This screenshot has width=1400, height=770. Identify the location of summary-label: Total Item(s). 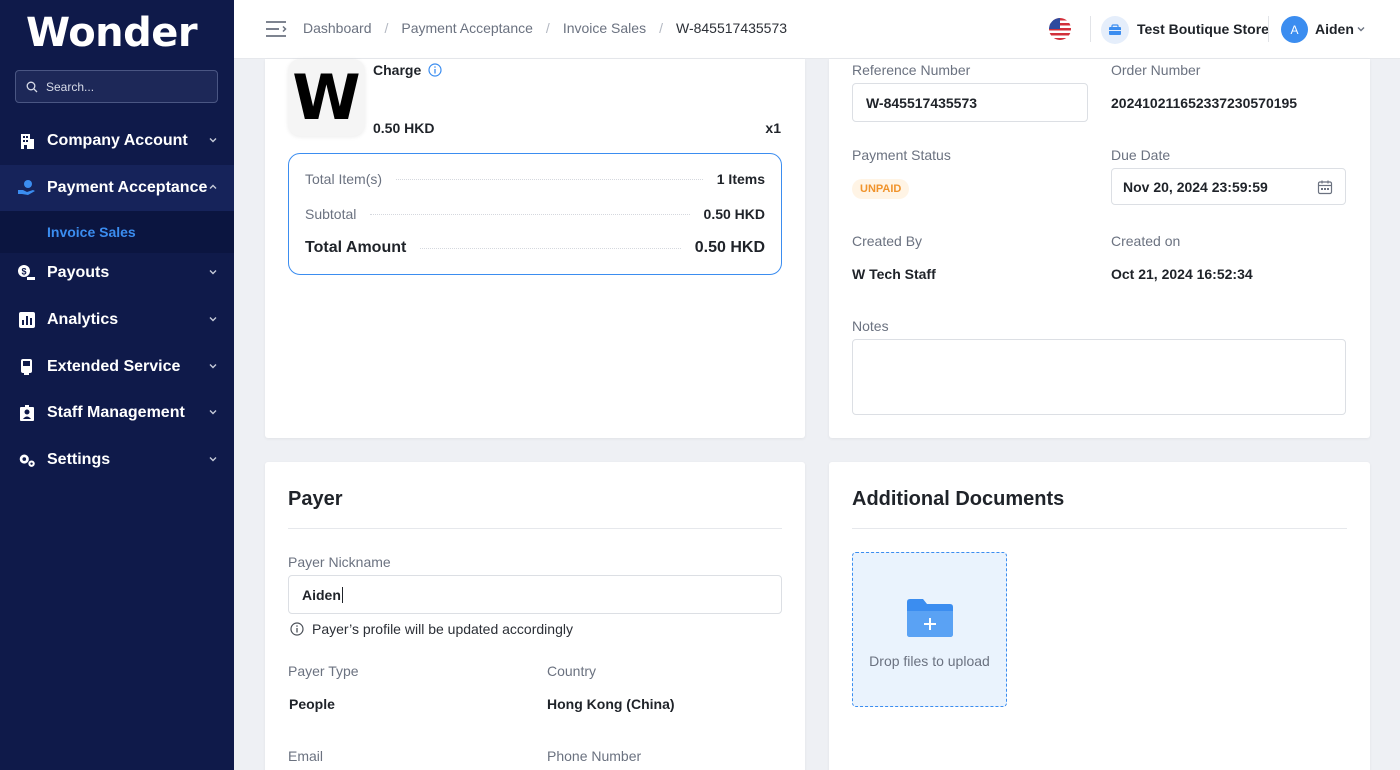
(344, 179).